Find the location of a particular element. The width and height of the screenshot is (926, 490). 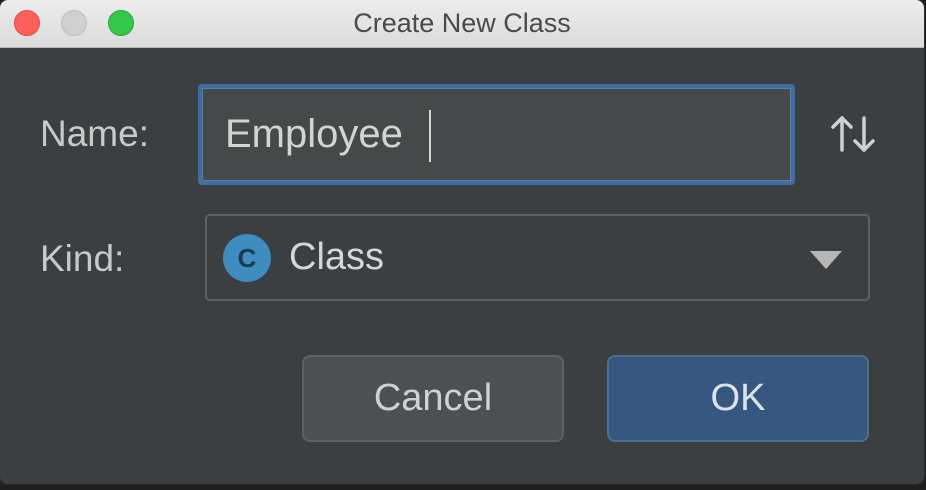

title-bar: Create New Class is located at coordinates (462, 24).